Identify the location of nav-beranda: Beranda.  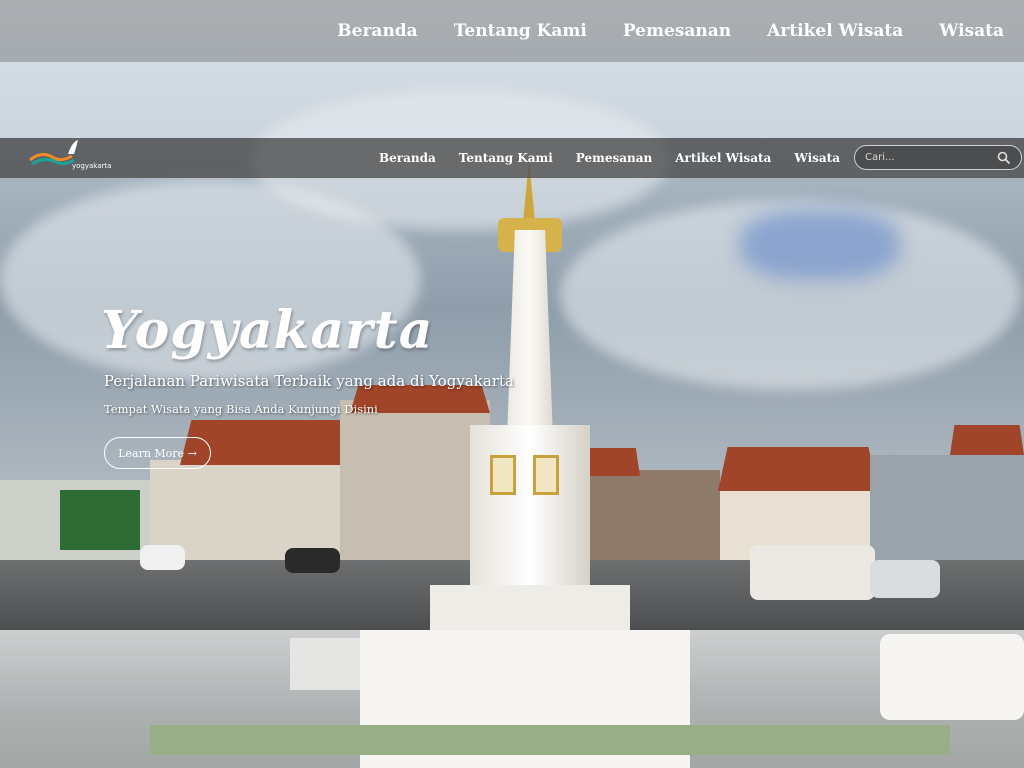
(407, 158).